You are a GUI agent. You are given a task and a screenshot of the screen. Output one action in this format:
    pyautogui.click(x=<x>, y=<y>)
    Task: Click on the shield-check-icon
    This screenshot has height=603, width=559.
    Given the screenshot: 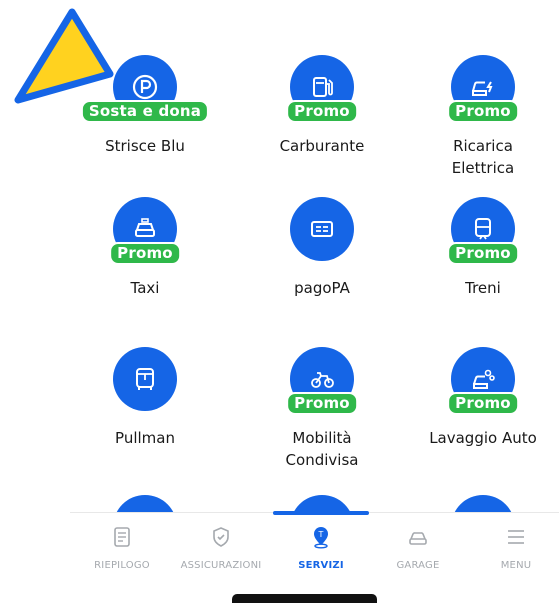 What is the action you would take?
    pyautogui.click(x=221, y=537)
    